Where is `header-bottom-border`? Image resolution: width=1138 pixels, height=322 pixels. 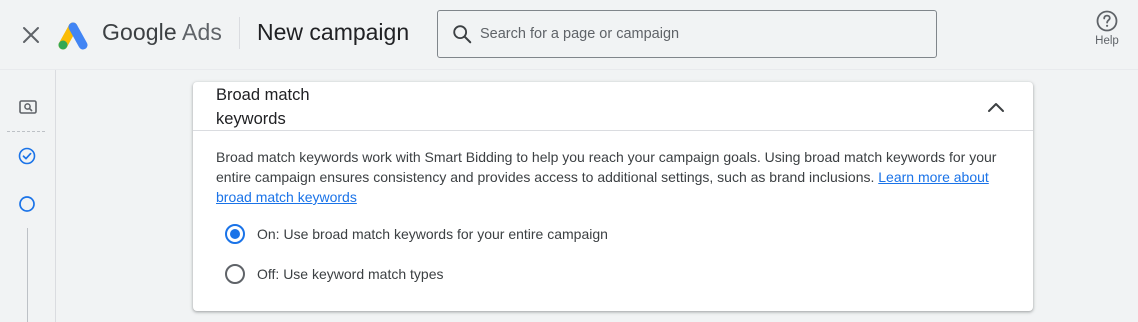
header-bottom-border is located at coordinates (569, 69).